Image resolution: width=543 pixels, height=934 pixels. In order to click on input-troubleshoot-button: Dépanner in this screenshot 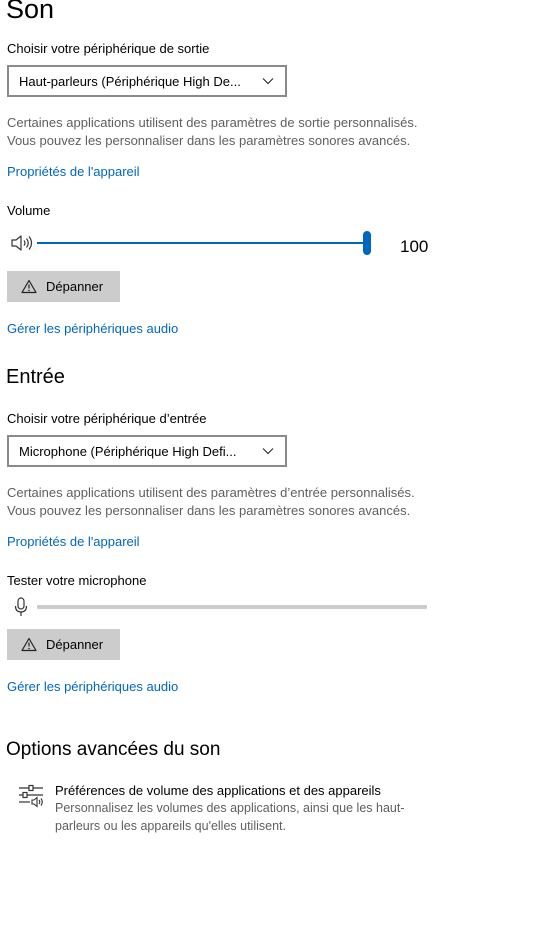, I will do `click(63, 644)`.